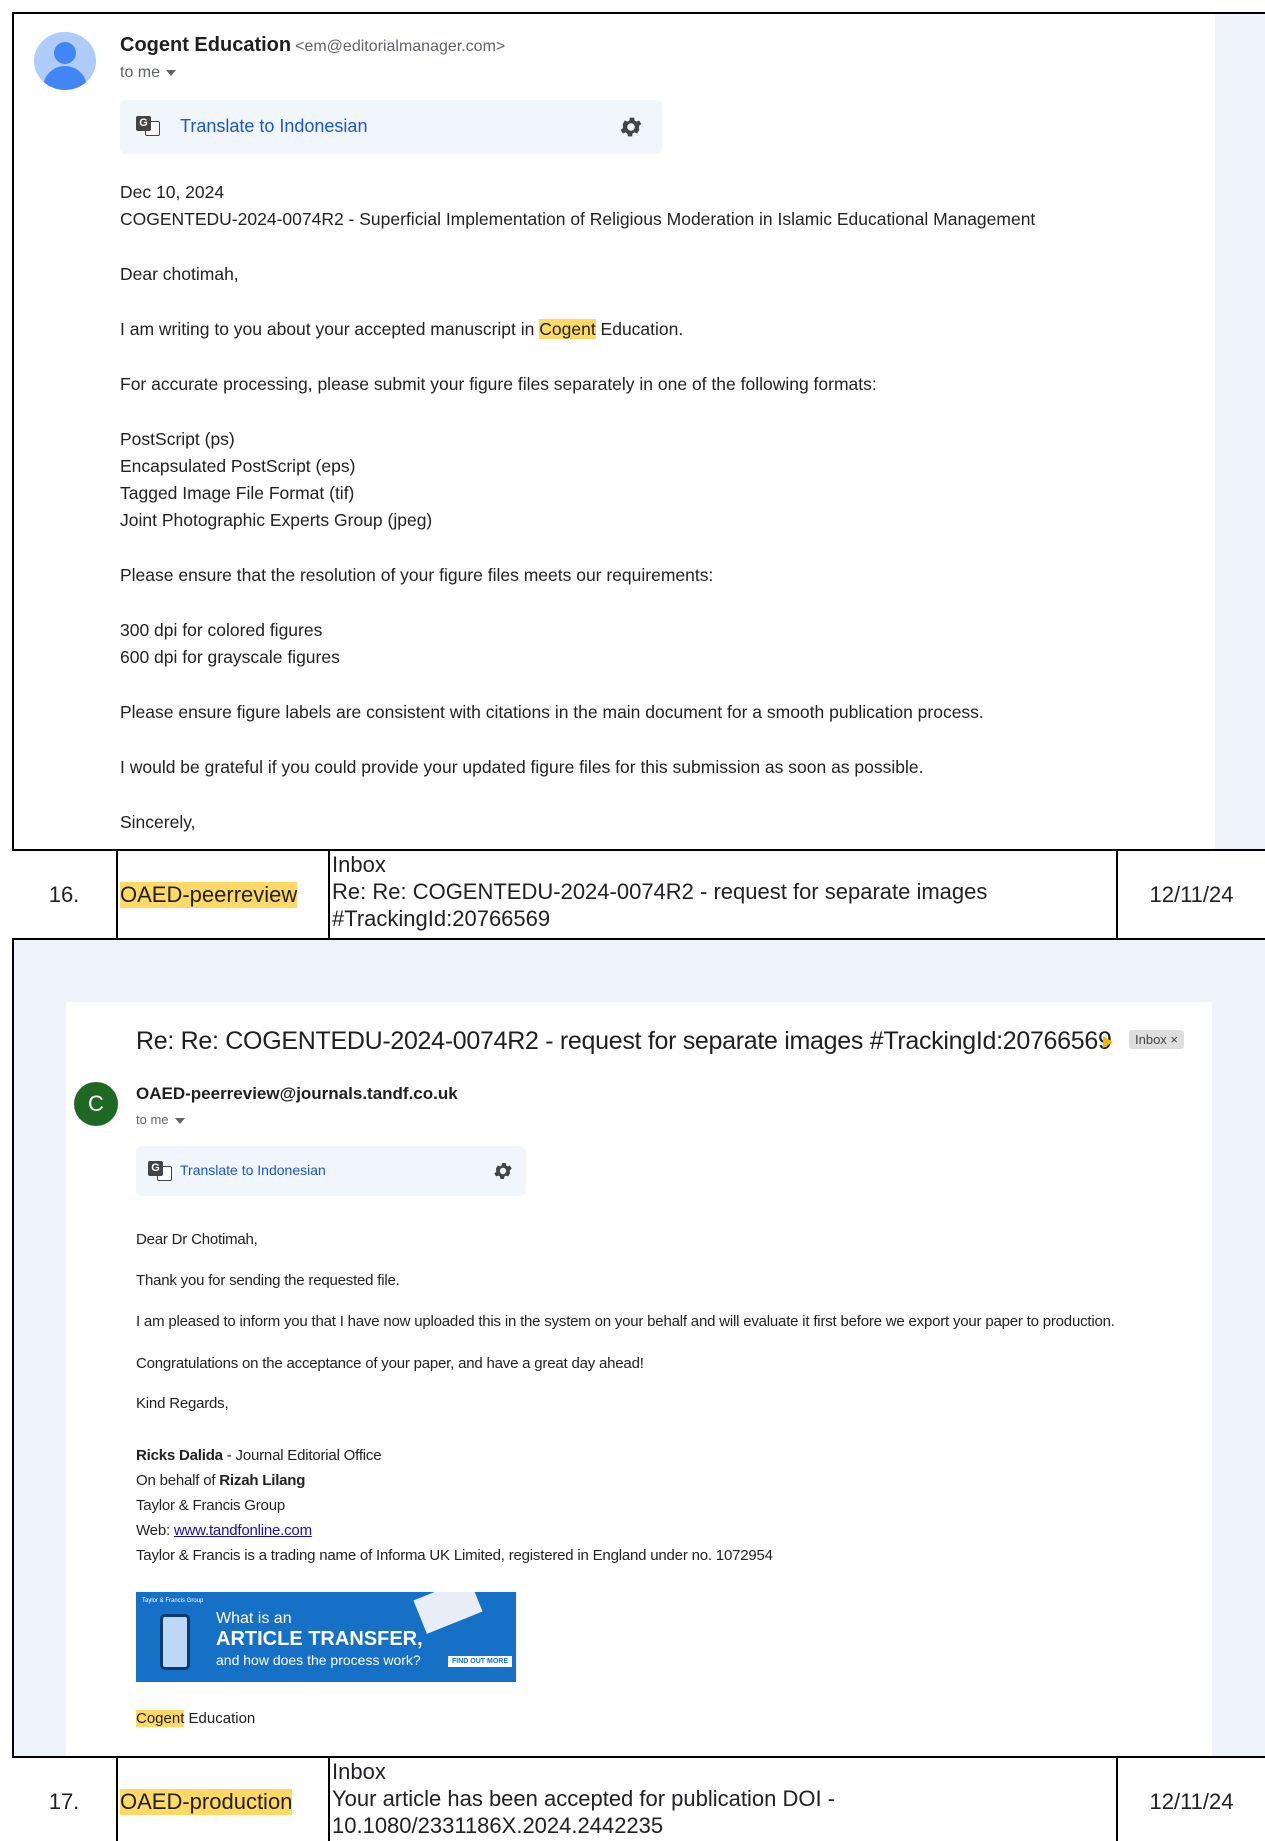  I want to click on sender-avatar, so click(65, 61).